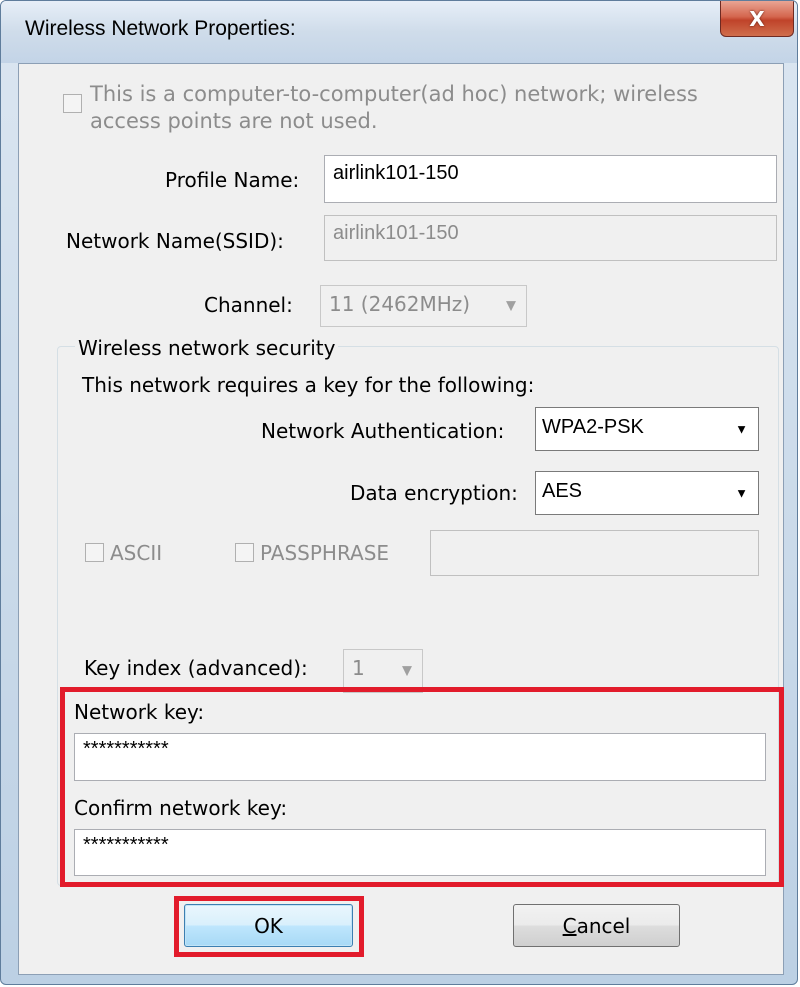 The image size is (800, 987). I want to click on security-group-title: Wireless network security, so click(207, 348).